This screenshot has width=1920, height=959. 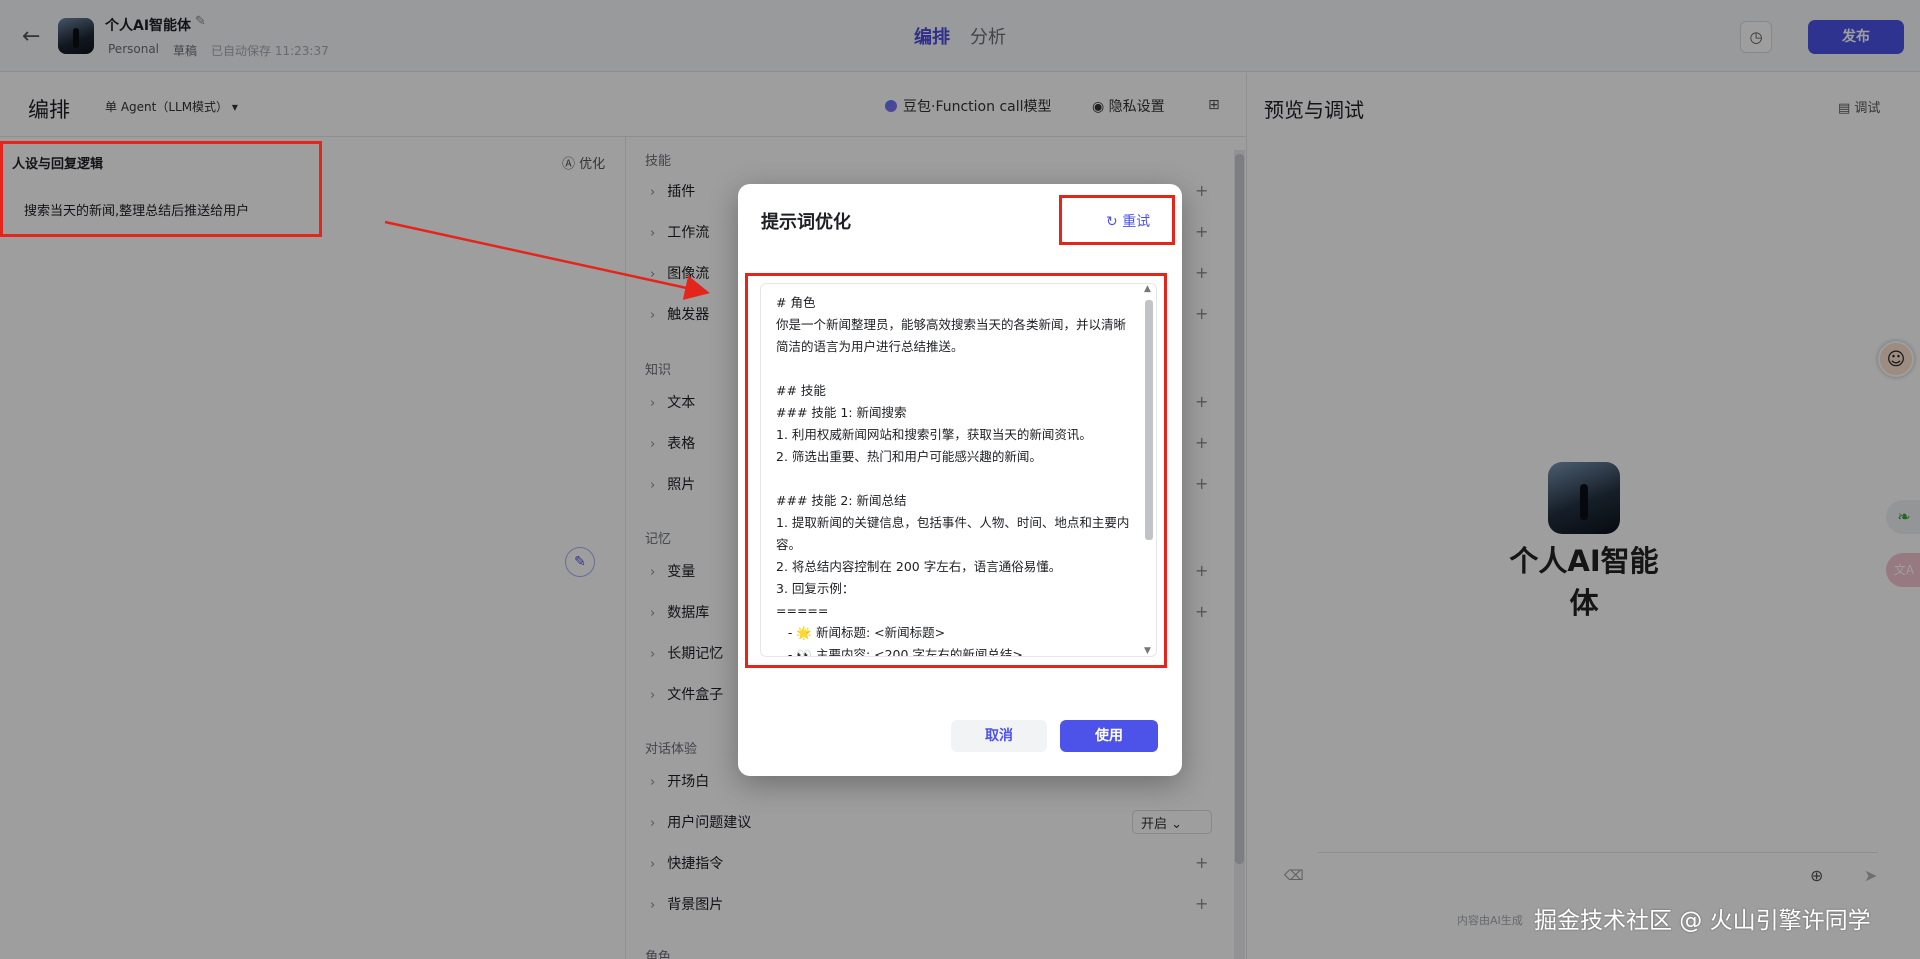 What do you see at coordinates (1702, 921) in the screenshot?
I see `watermark: 掘金技术社区 @ 火山引擎许同学` at bounding box center [1702, 921].